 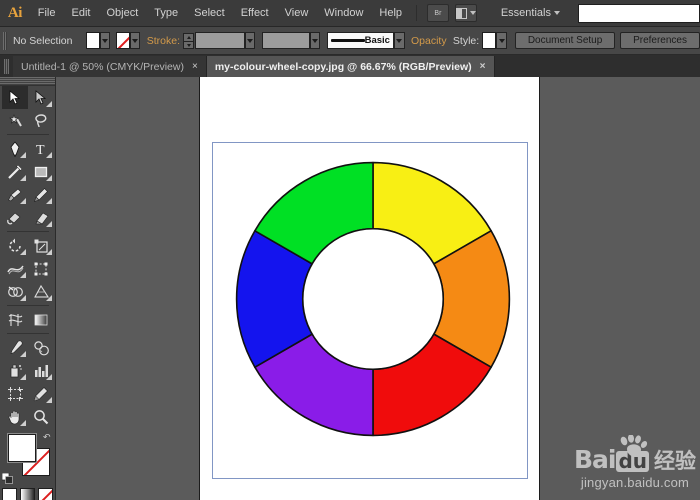 What do you see at coordinates (9, 494) in the screenshot?
I see `color-button` at bounding box center [9, 494].